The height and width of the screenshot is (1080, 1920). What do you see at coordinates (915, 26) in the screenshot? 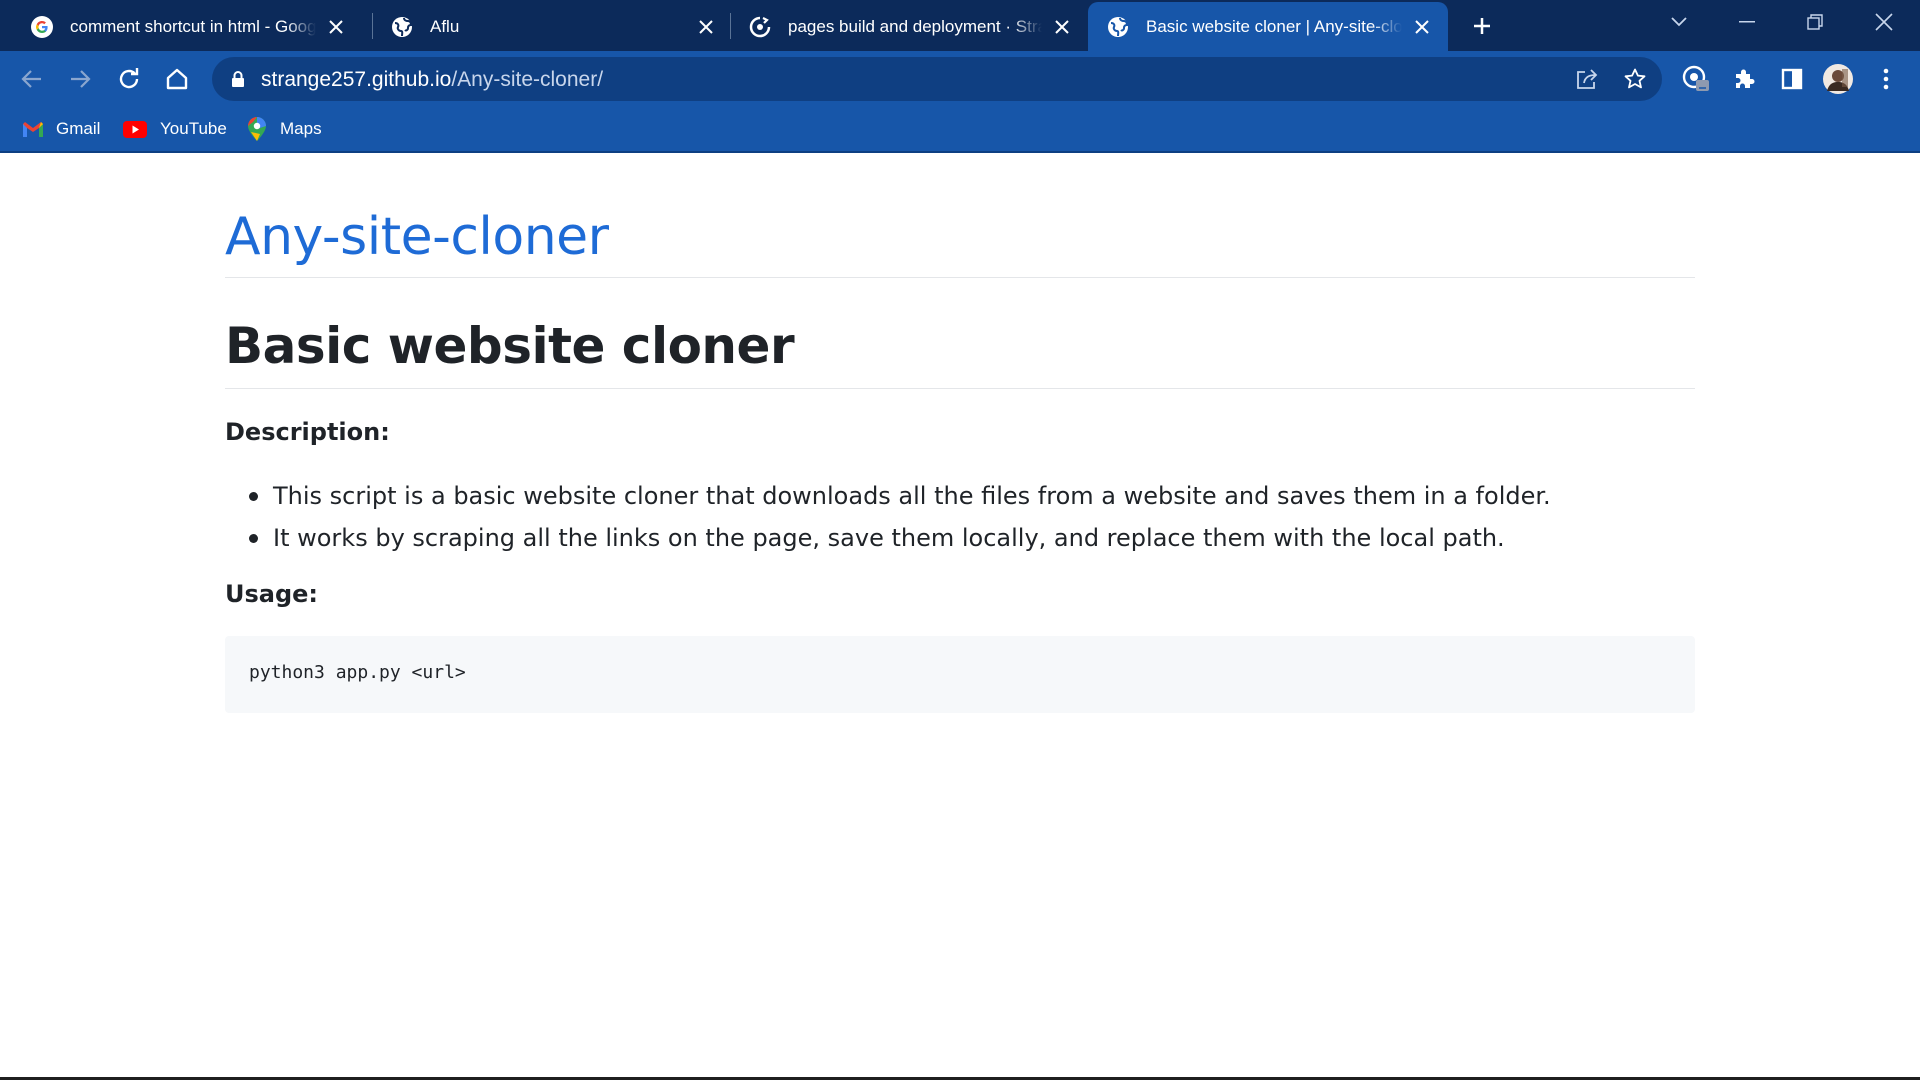
I see `tab-title: pages build and deployment · Strange` at bounding box center [915, 26].